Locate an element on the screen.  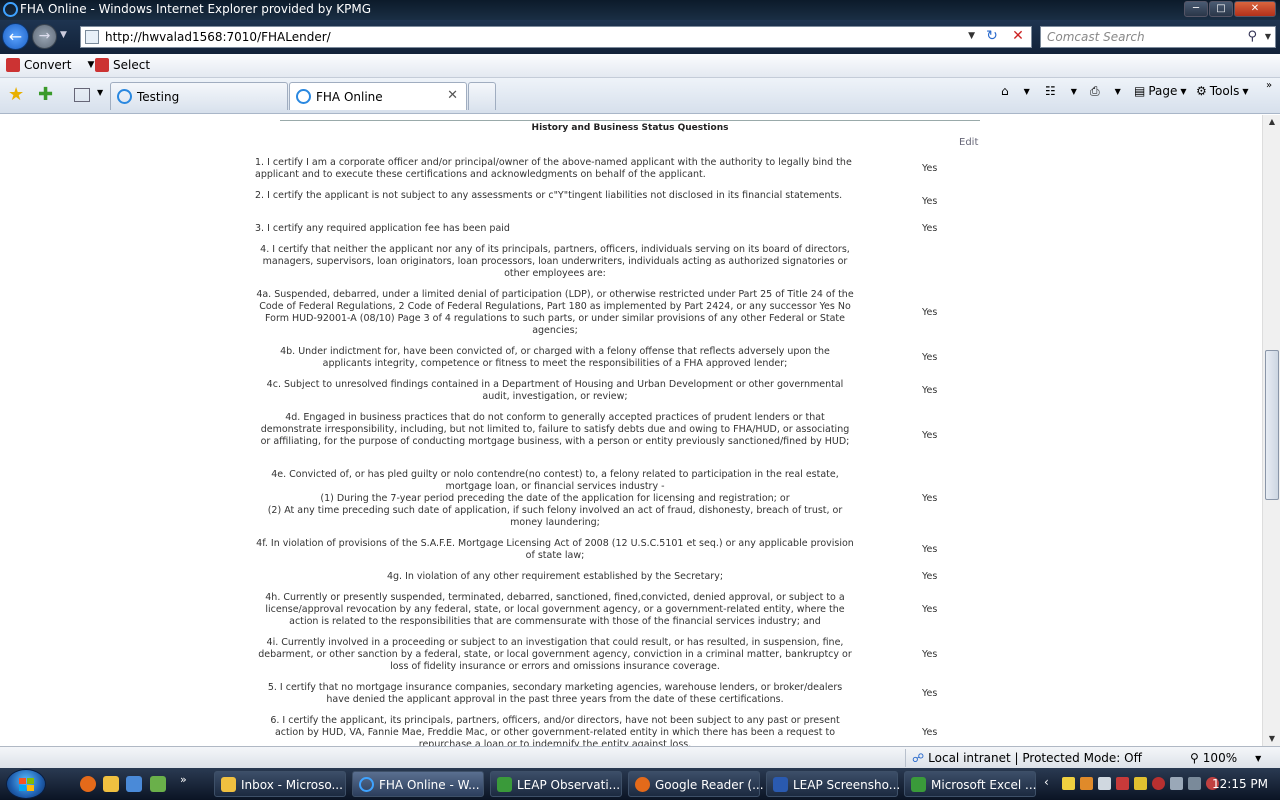
minimize-button: ─ is located at coordinates (1196, 9).